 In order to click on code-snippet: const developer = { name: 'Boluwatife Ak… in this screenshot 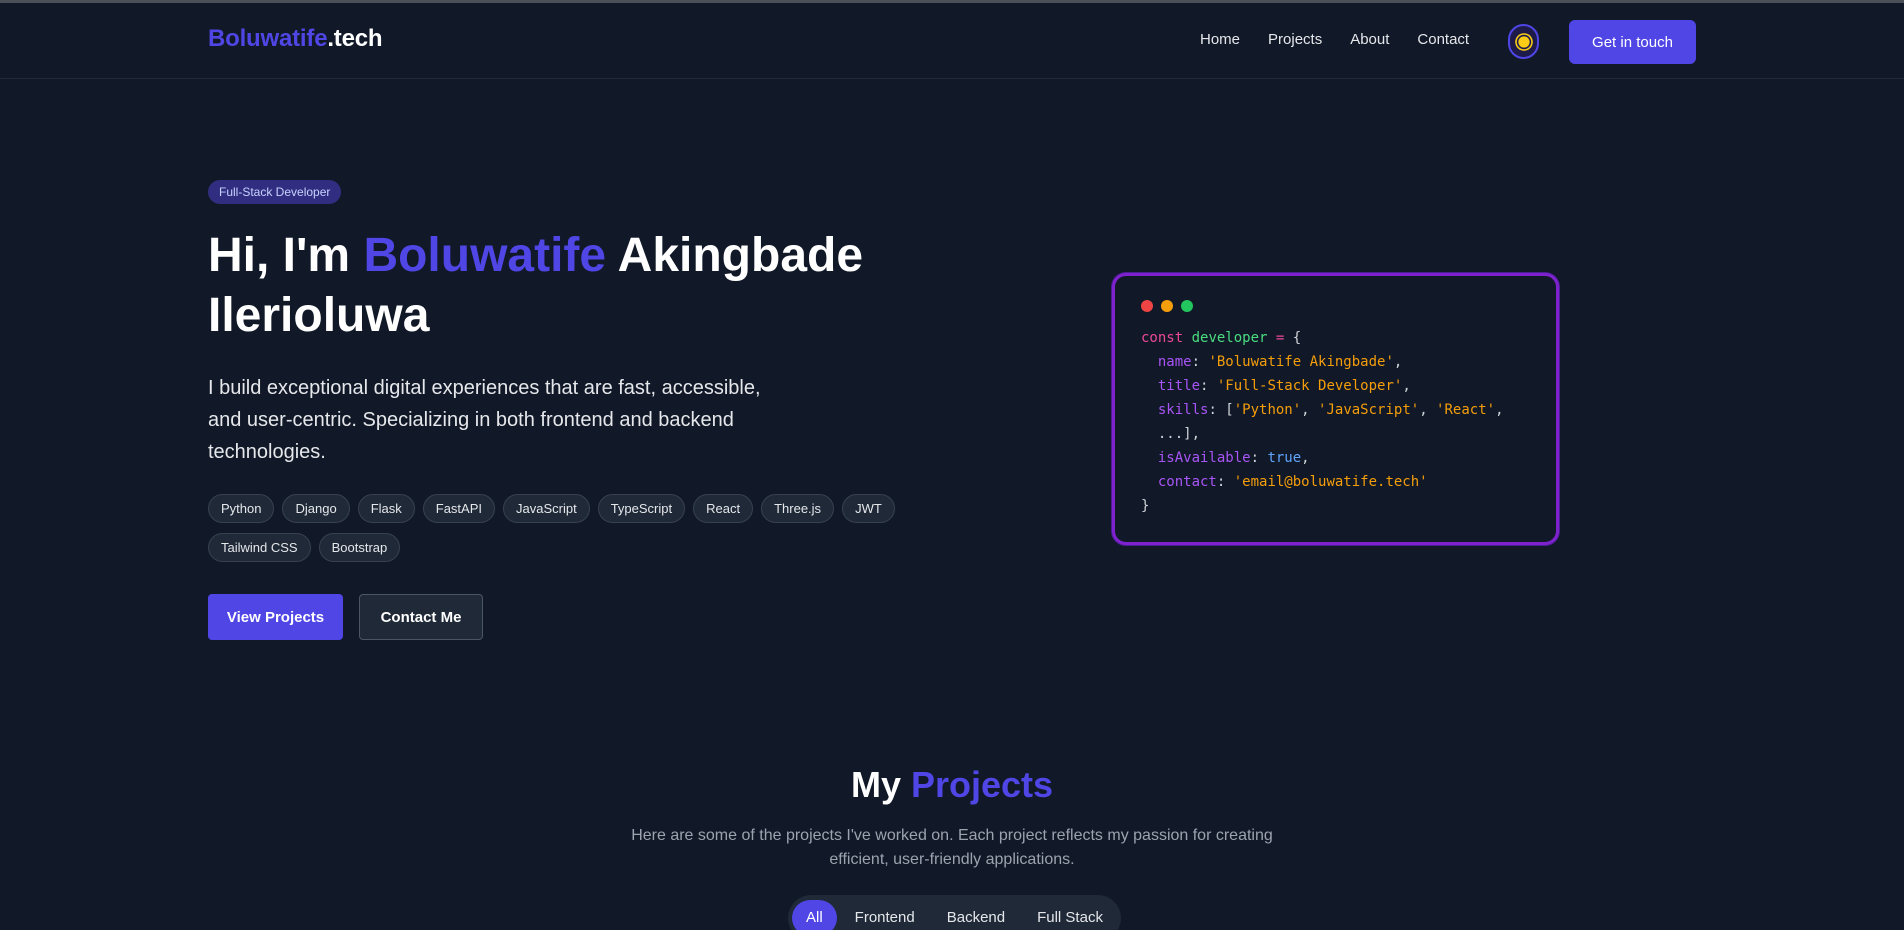, I will do `click(1335, 422)`.